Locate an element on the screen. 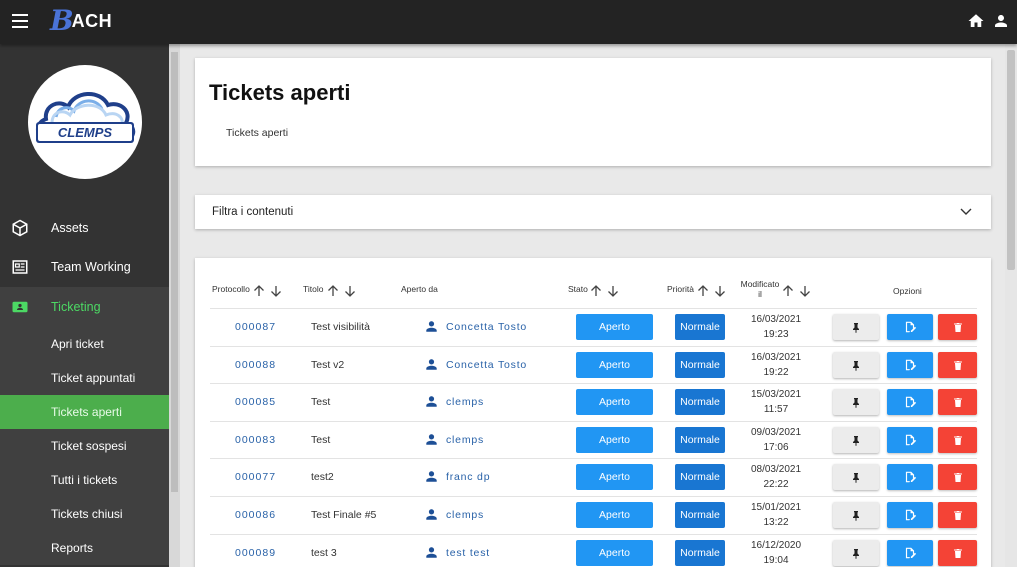 The image size is (1017, 567). cell-protocollo: 000083 is located at coordinates (255, 440).